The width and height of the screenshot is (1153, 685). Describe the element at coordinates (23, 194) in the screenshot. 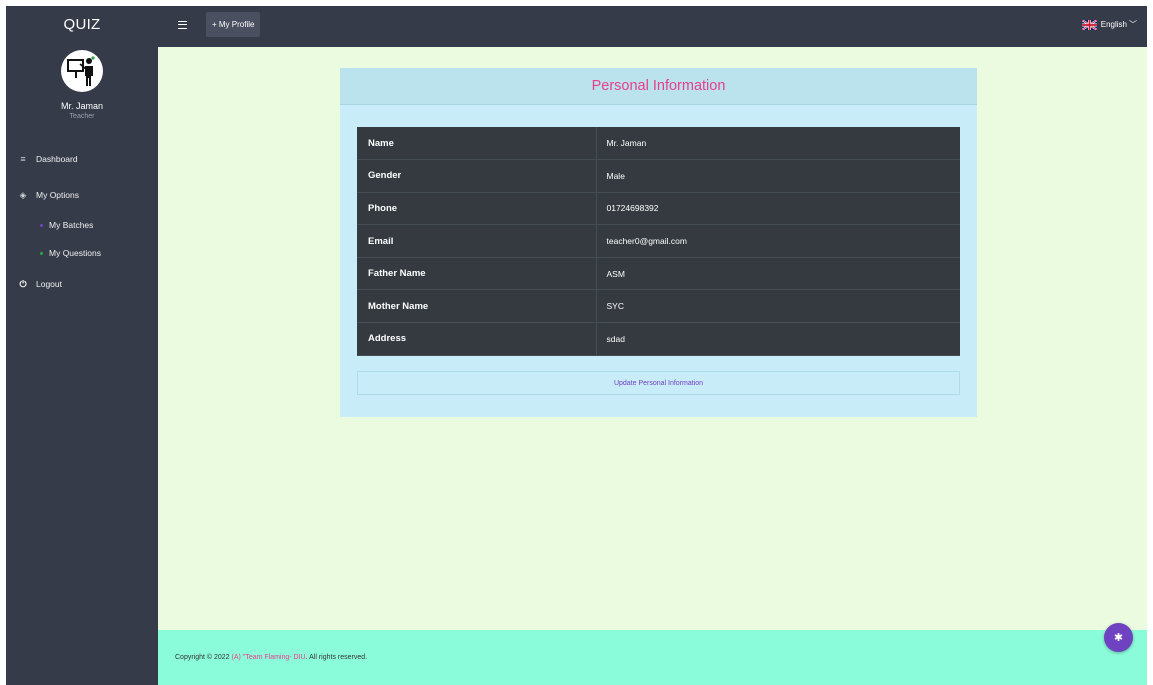

I see `layers-icon: ◈` at that location.